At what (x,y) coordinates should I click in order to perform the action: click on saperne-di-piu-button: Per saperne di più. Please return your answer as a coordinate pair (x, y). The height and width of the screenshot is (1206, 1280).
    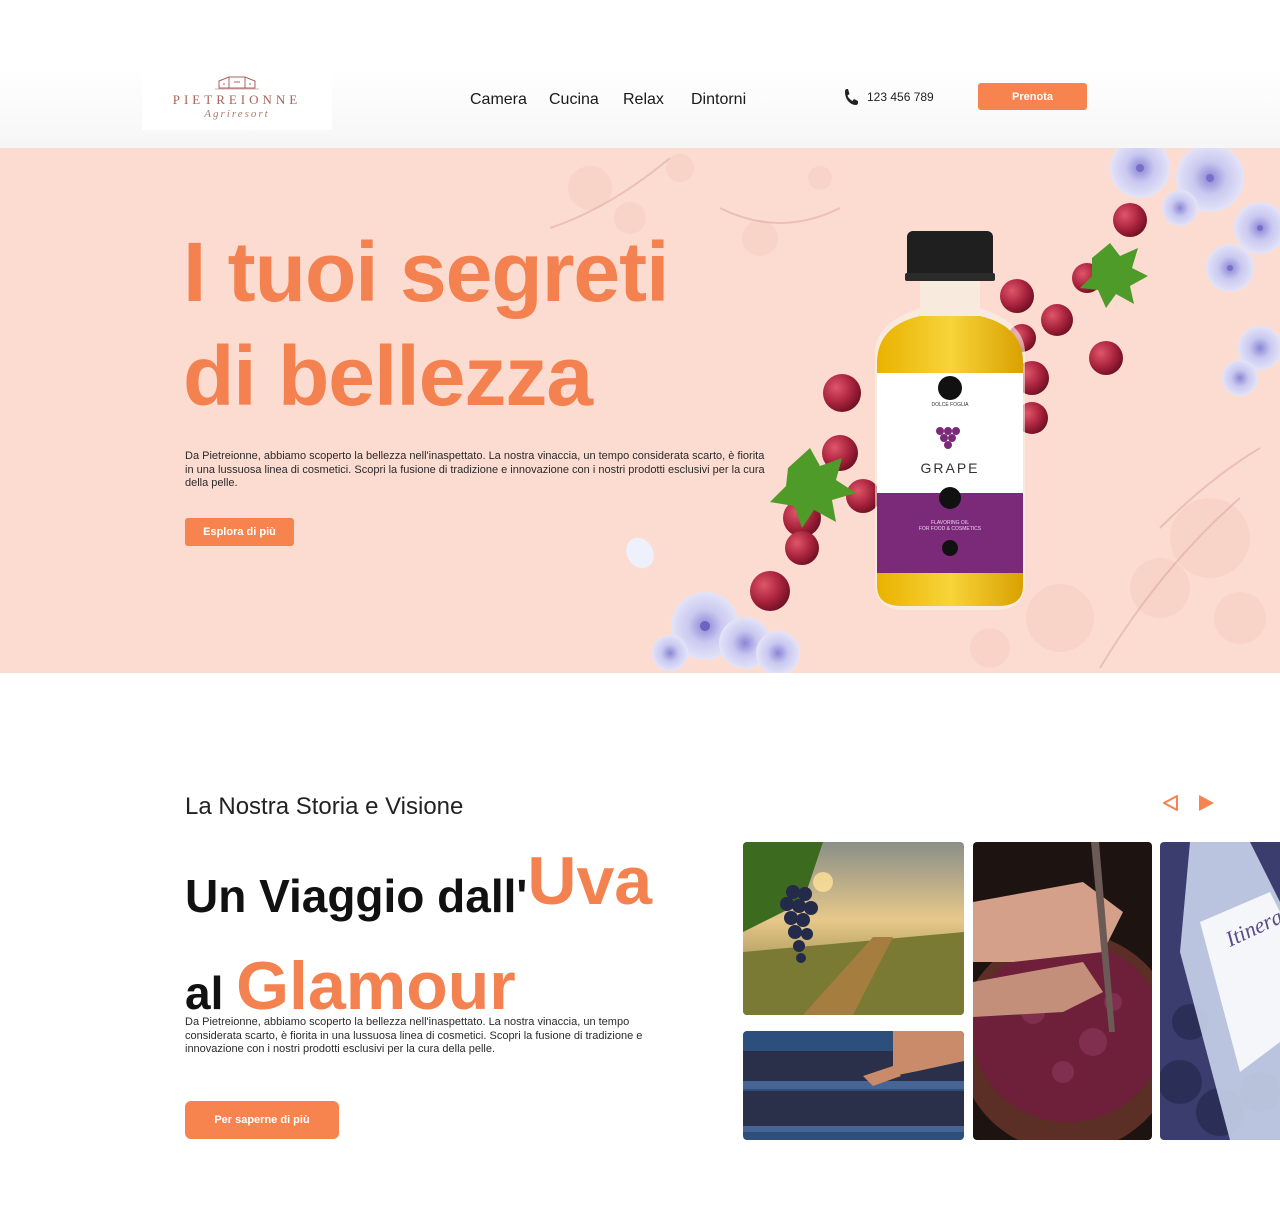
    Looking at the image, I should click on (262, 1120).